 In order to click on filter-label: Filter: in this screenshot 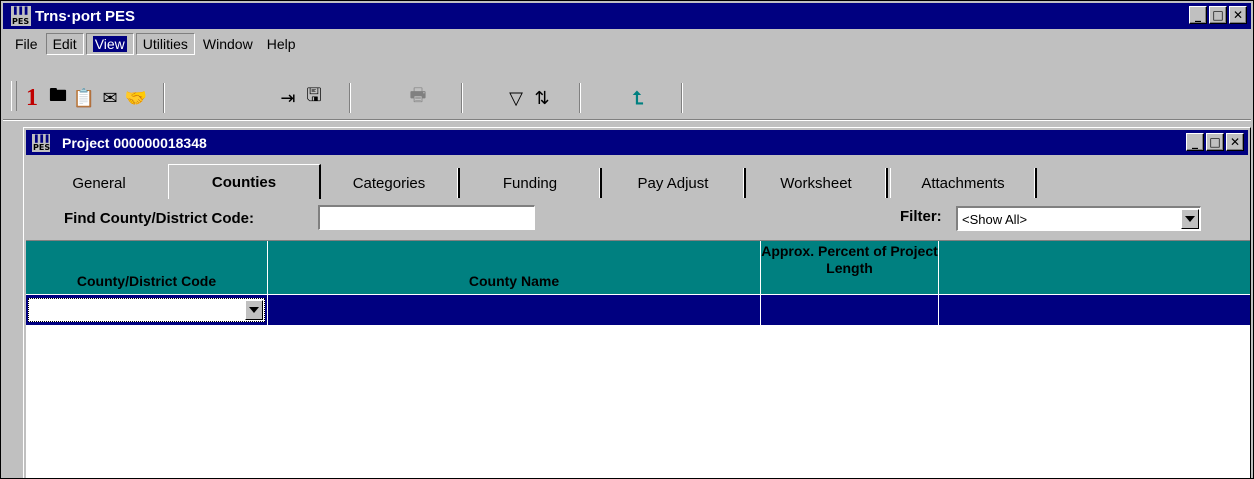, I will do `click(921, 216)`.